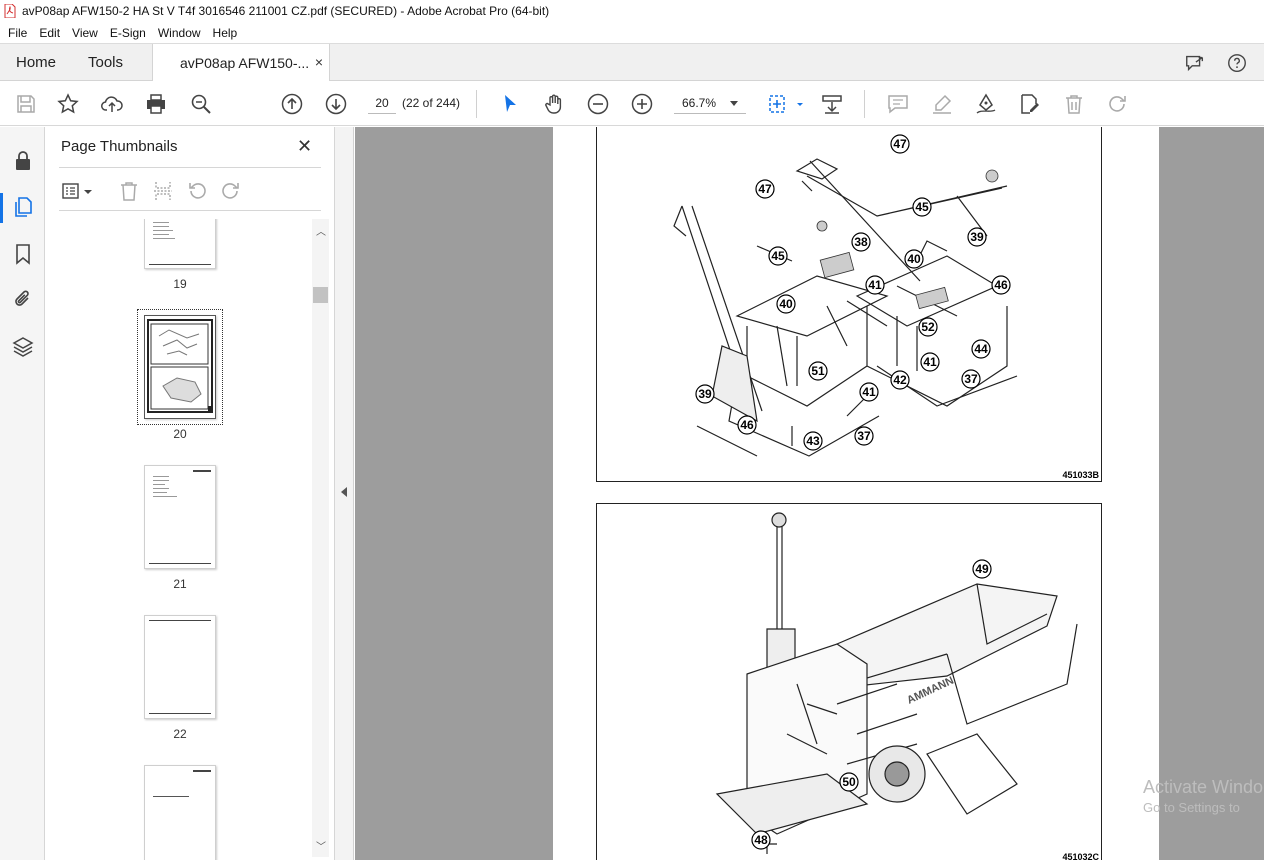 The image size is (1264, 860). What do you see at coordinates (832, 104) in the screenshot?
I see `scroll-mode-icon` at bounding box center [832, 104].